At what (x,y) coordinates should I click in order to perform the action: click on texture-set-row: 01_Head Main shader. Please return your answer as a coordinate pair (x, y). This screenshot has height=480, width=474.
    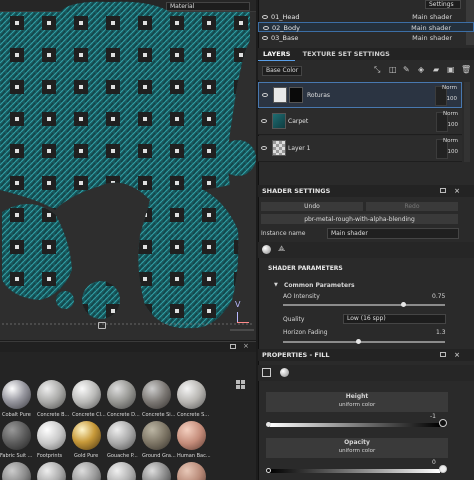
    Looking at the image, I should click on (366, 17).